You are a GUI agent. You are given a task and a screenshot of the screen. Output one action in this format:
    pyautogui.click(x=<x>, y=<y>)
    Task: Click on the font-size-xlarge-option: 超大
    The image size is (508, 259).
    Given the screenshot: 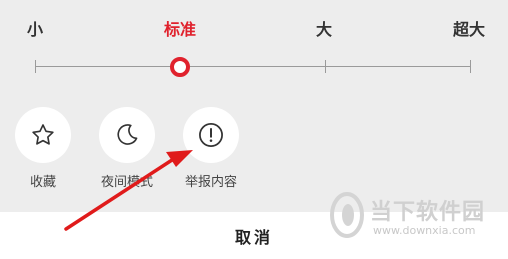 What is the action you would take?
    pyautogui.click(x=469, y=30)
    